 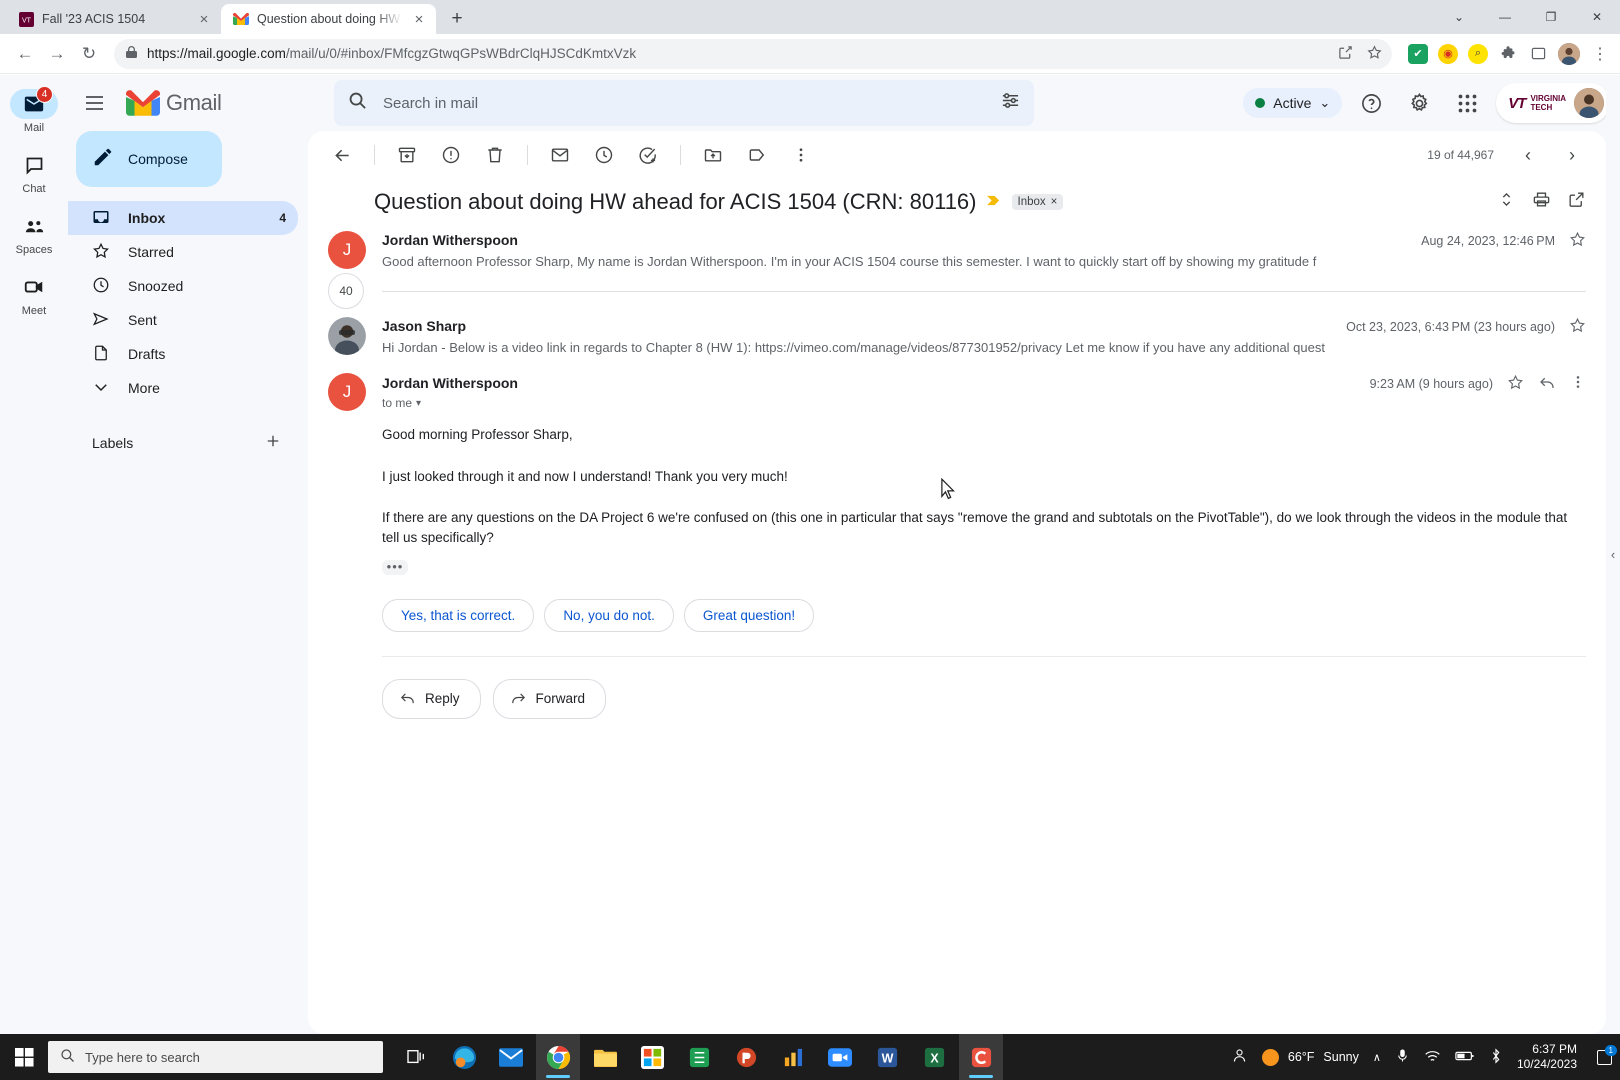 What do you see at coordinates (1459, 17) in the screenshot?
I see `window-restore-chevron-icon: ⌄` at bounding box center [1459, 17].